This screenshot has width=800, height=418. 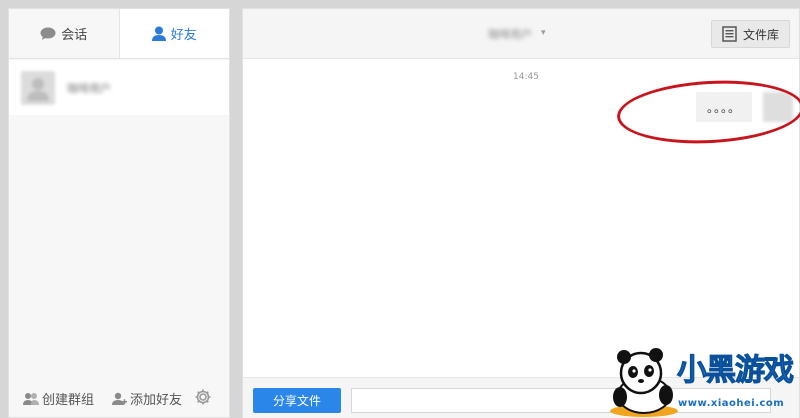 What do you see at coordinates (644, 382) in the screenshot?
I see `panda-logo-icon` at bounding box center [644, 382].